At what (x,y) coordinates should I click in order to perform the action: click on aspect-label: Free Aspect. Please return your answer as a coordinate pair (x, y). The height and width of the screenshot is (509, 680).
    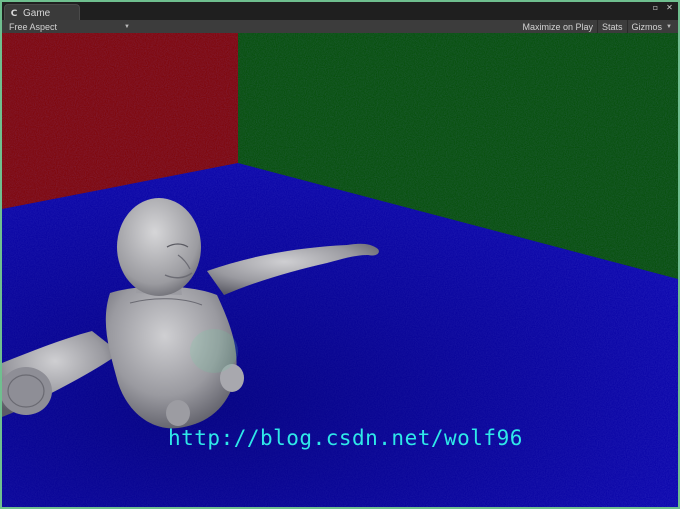
    Looking at the image, I should click on (33, 27).